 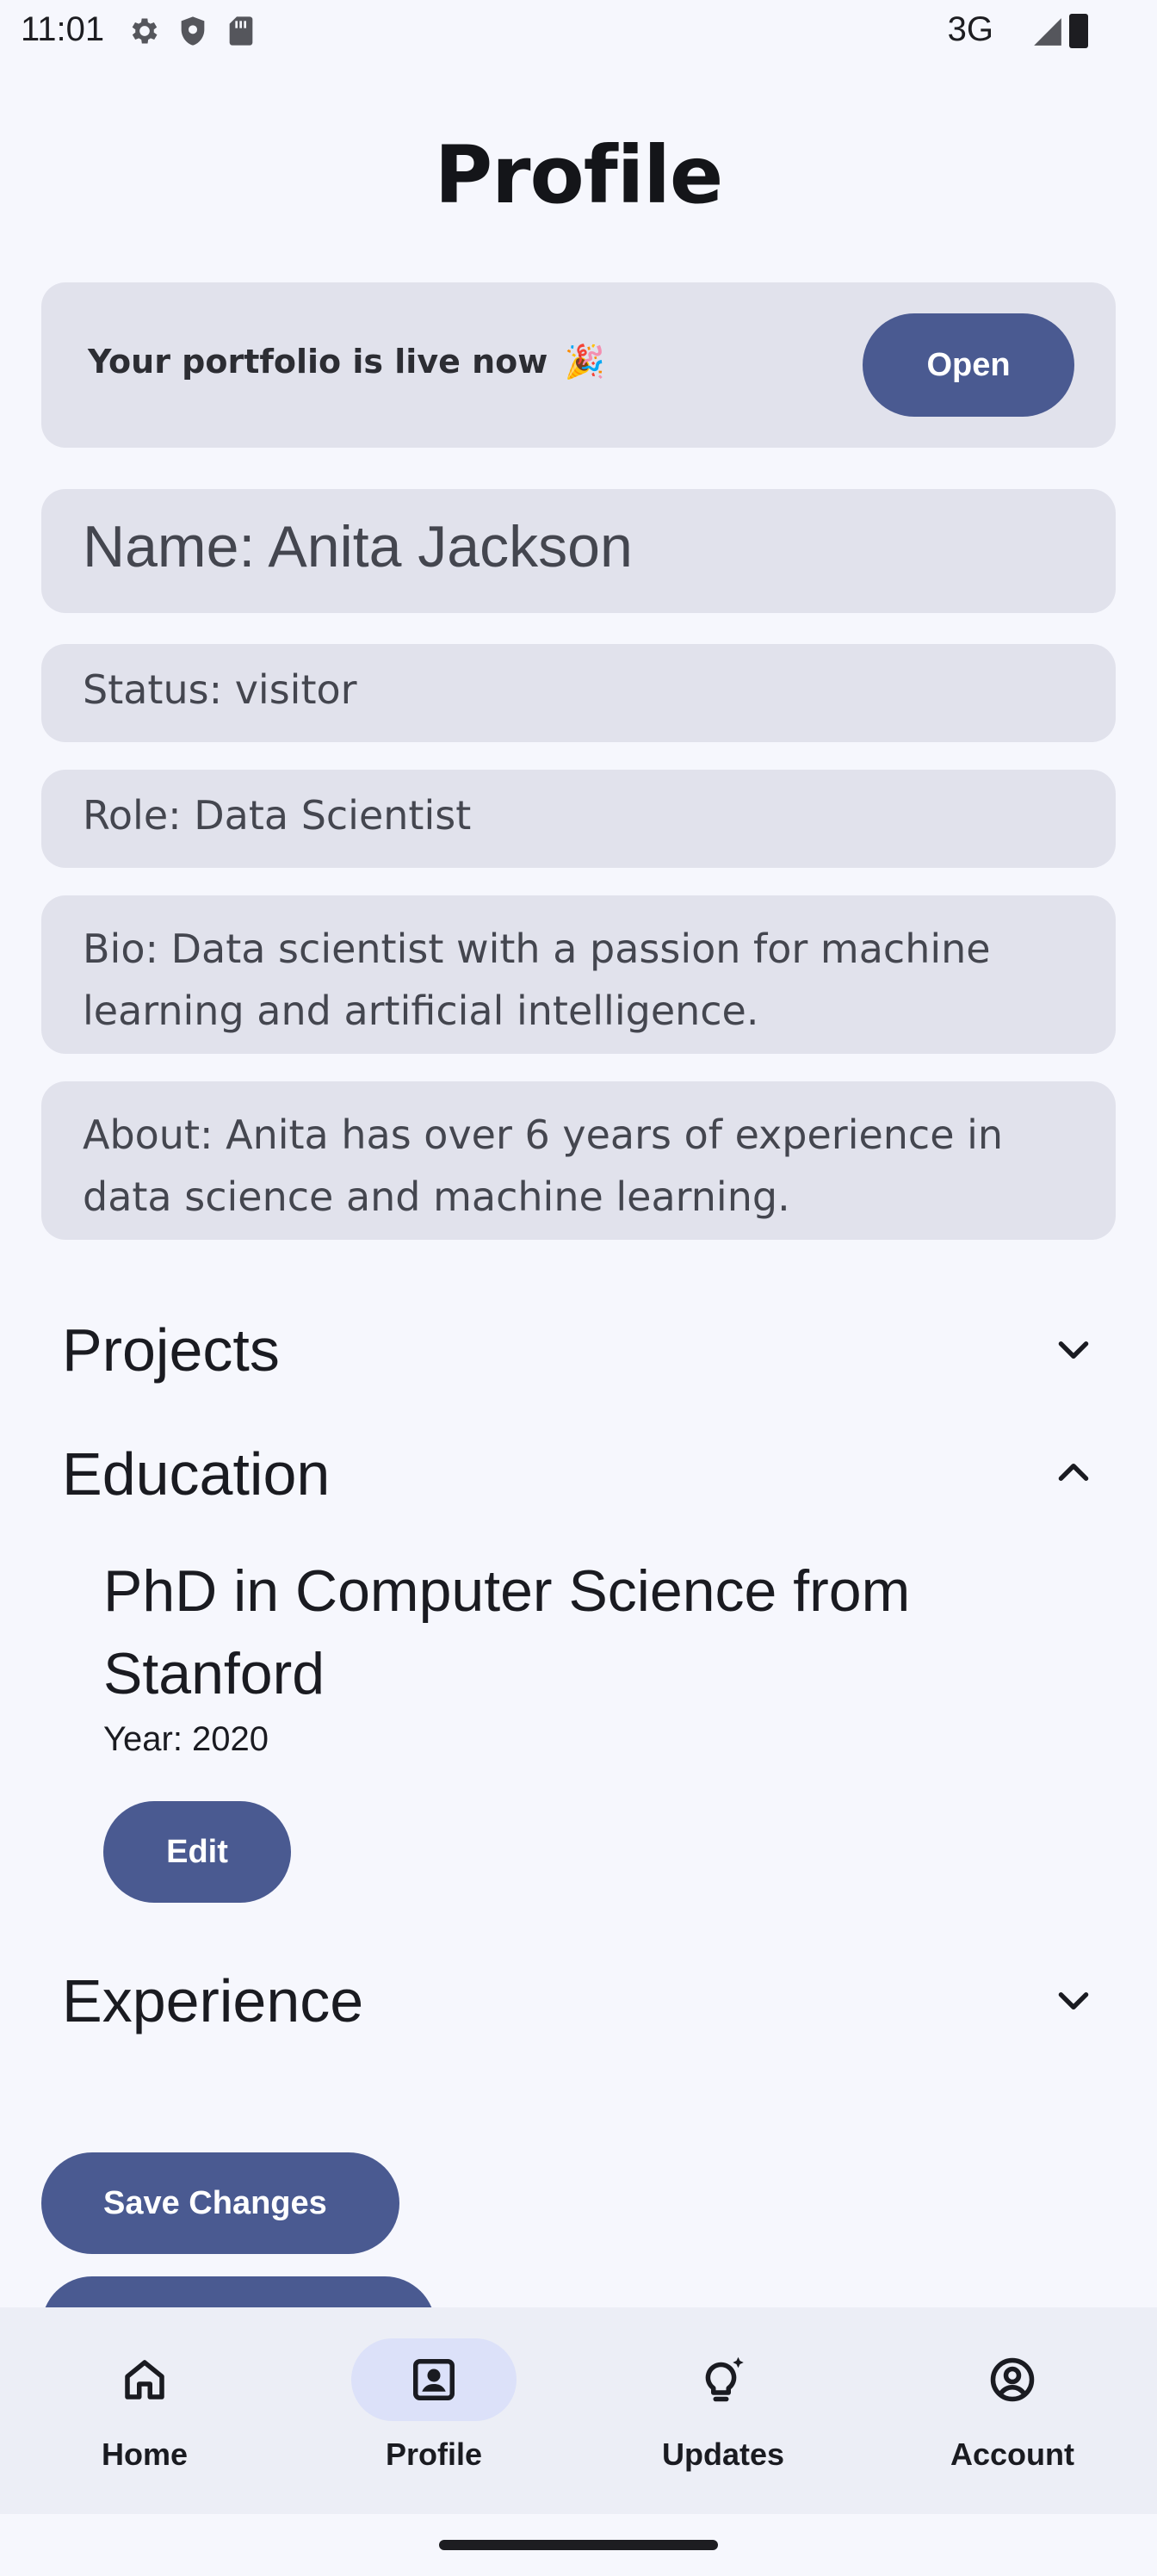 What do you see at coordinates (434, 2380) in the screenshot?
I see `profile-icon` at bounding box center [434, 2380].